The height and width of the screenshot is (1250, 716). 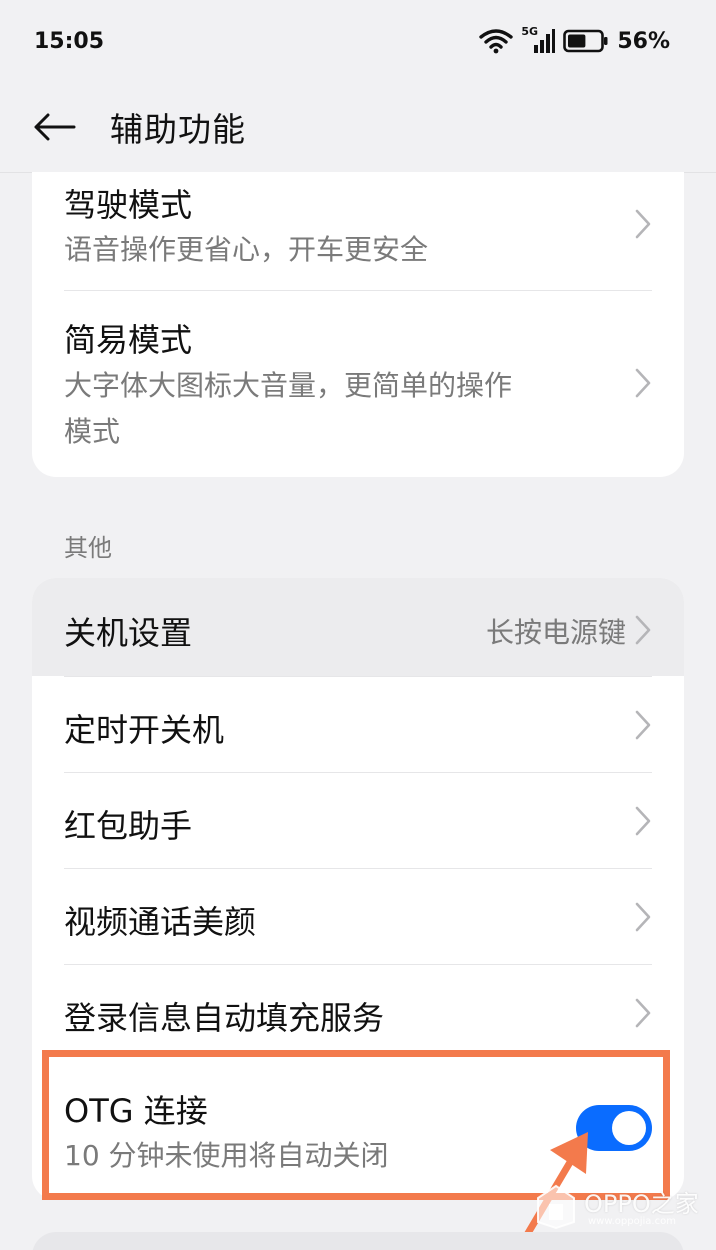 I want to click on back-button, so click(x=55, y=127).